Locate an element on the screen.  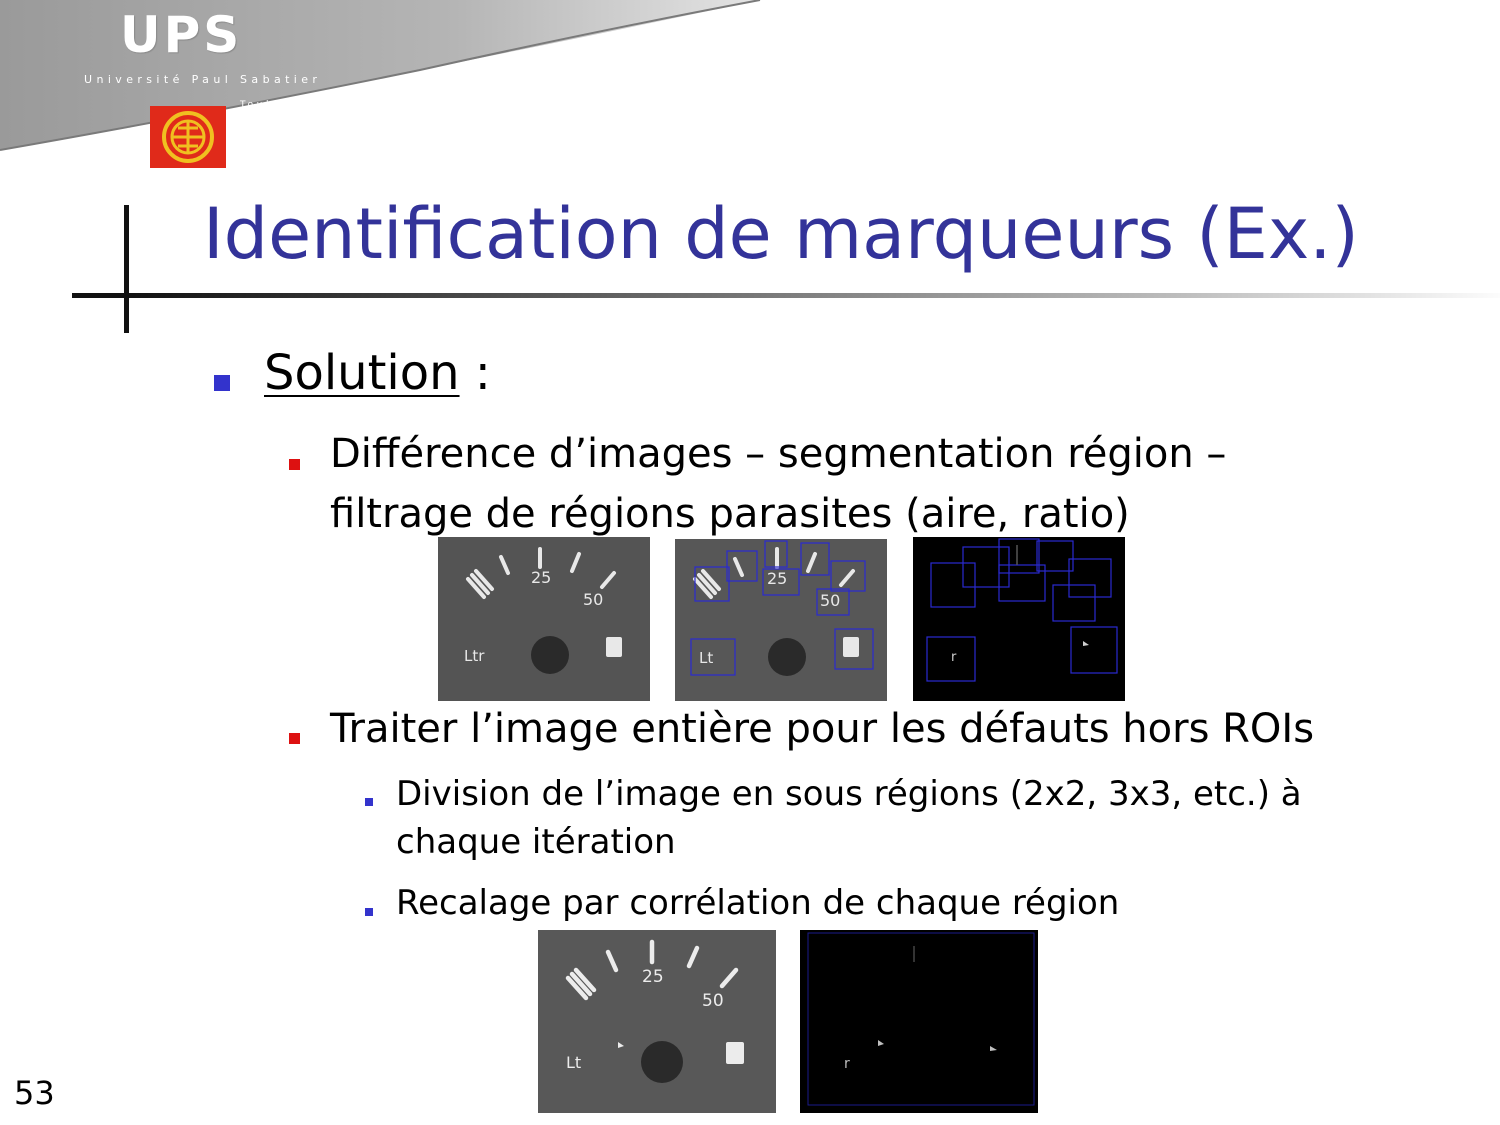
university-emblem-icon is located at coordinates (188, 137).